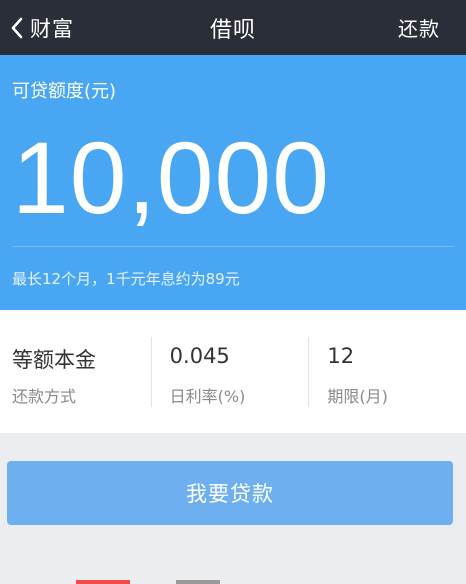  I want to click on divider, so click(233, 246).